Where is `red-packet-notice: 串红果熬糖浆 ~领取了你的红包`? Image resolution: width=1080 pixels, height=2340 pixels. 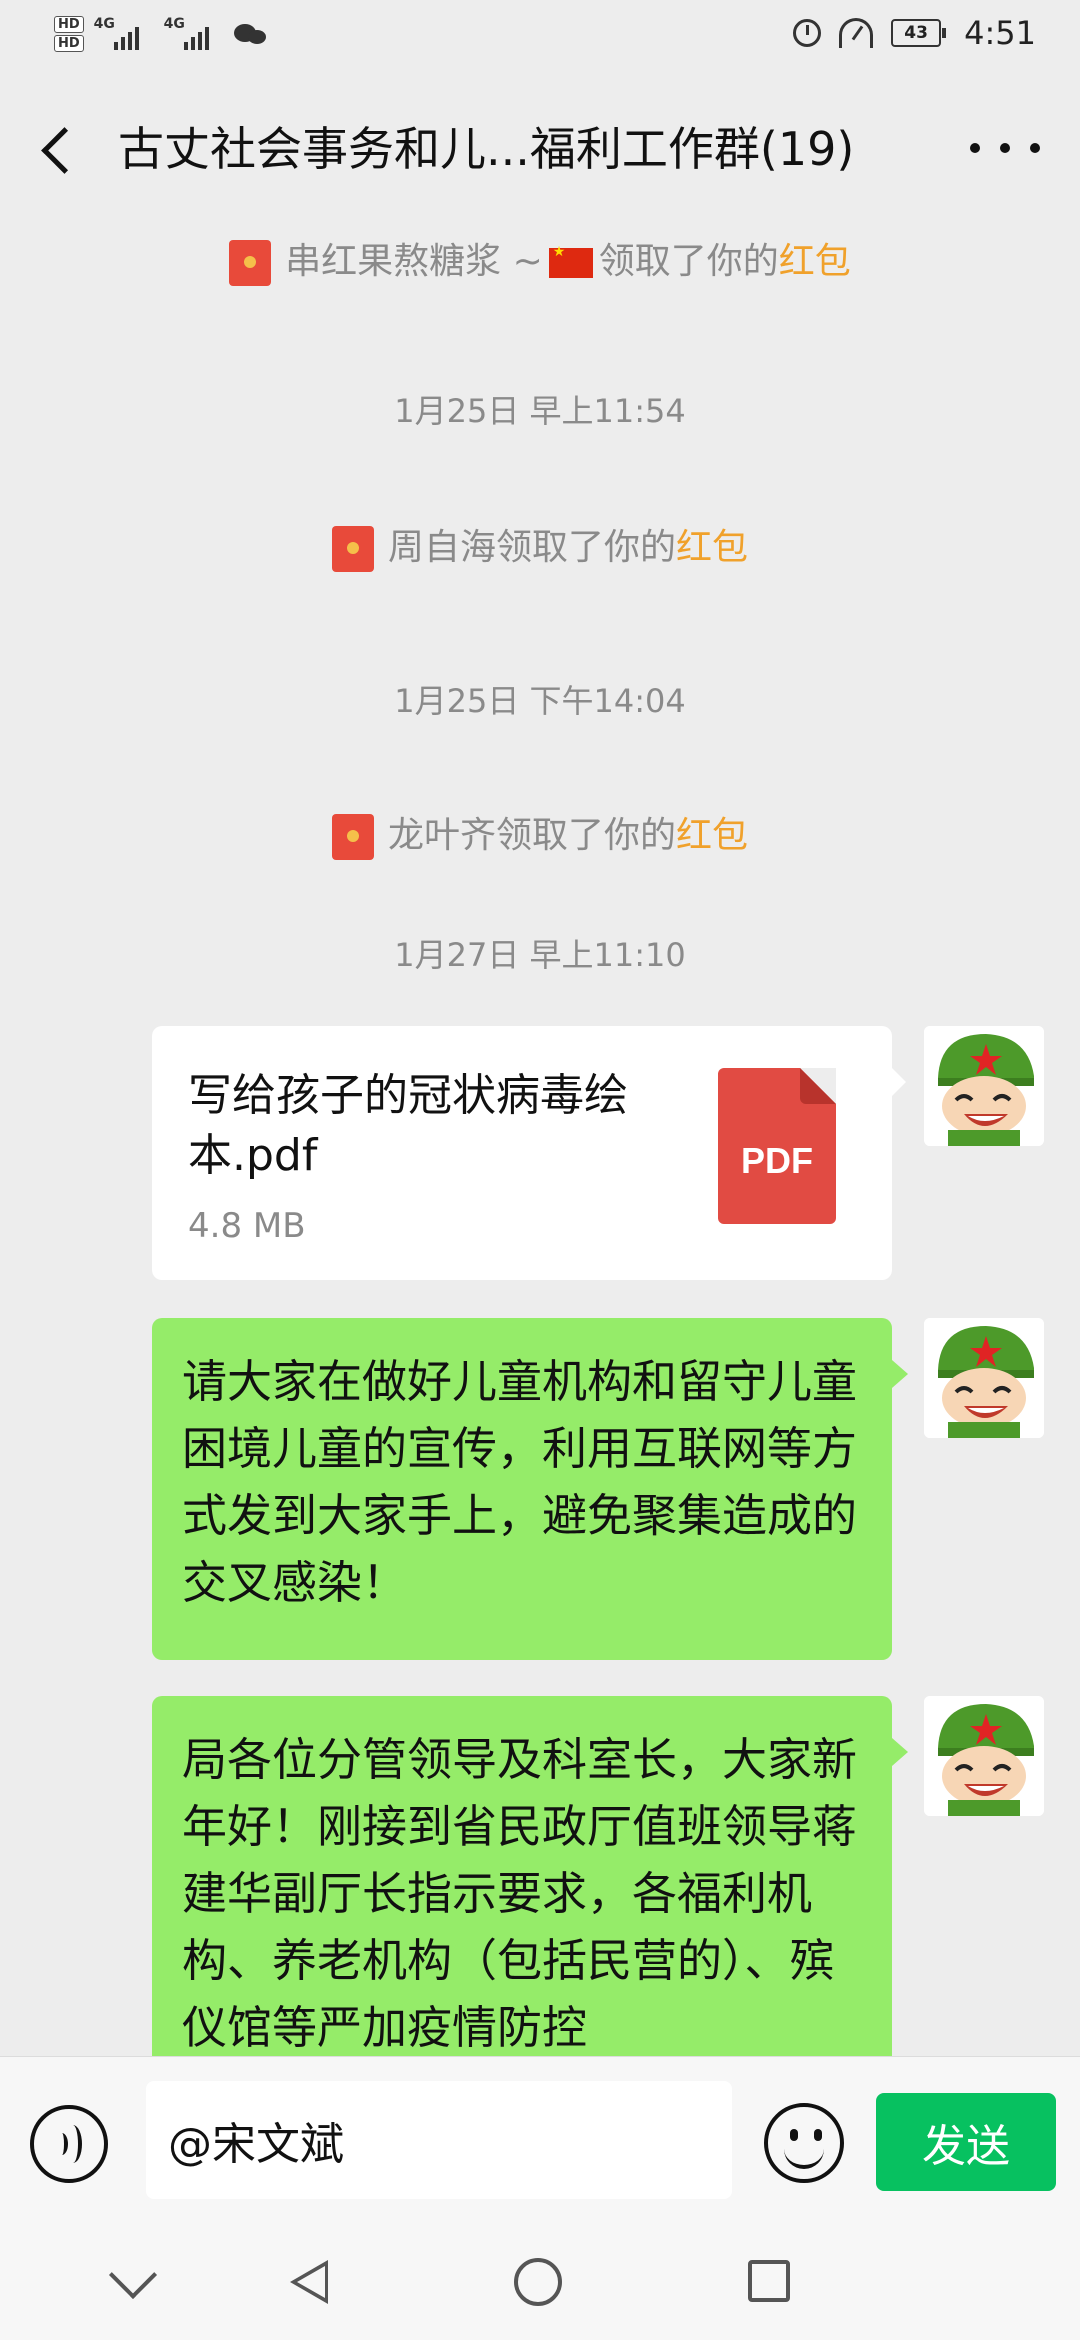
red-packet-notice: 串红果熬糖浆 ~领取了你的红包 is located at coordinates (540, 259).